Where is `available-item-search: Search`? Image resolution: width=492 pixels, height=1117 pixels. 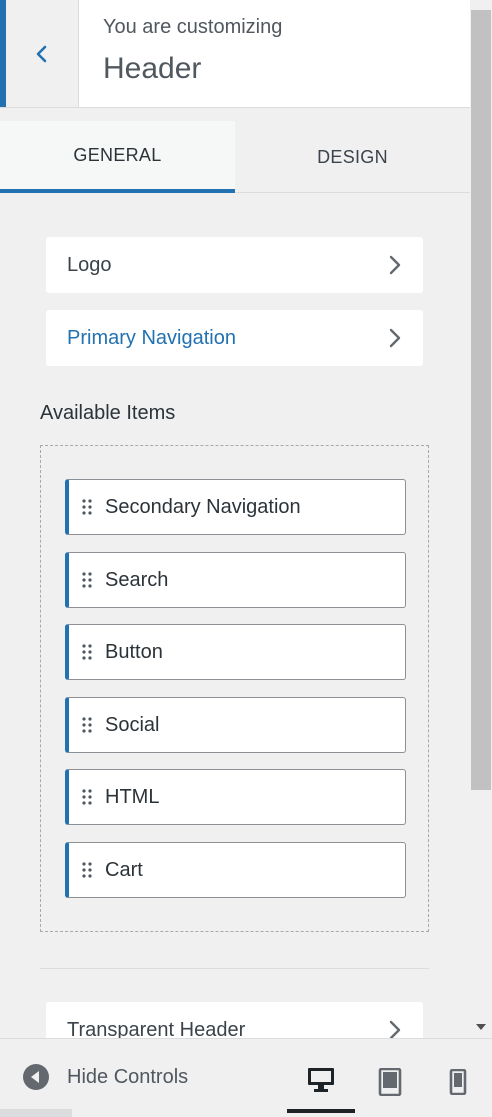
available-item-search: Search is located at coordinates (235, 580).